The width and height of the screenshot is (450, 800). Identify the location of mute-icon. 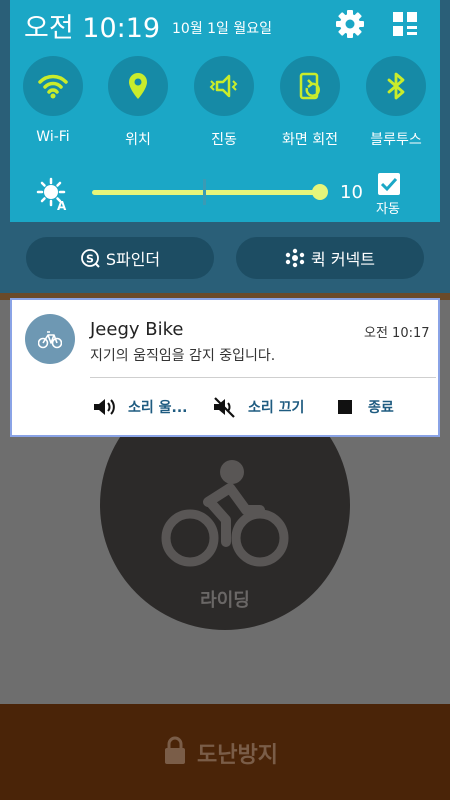
(224, 407).